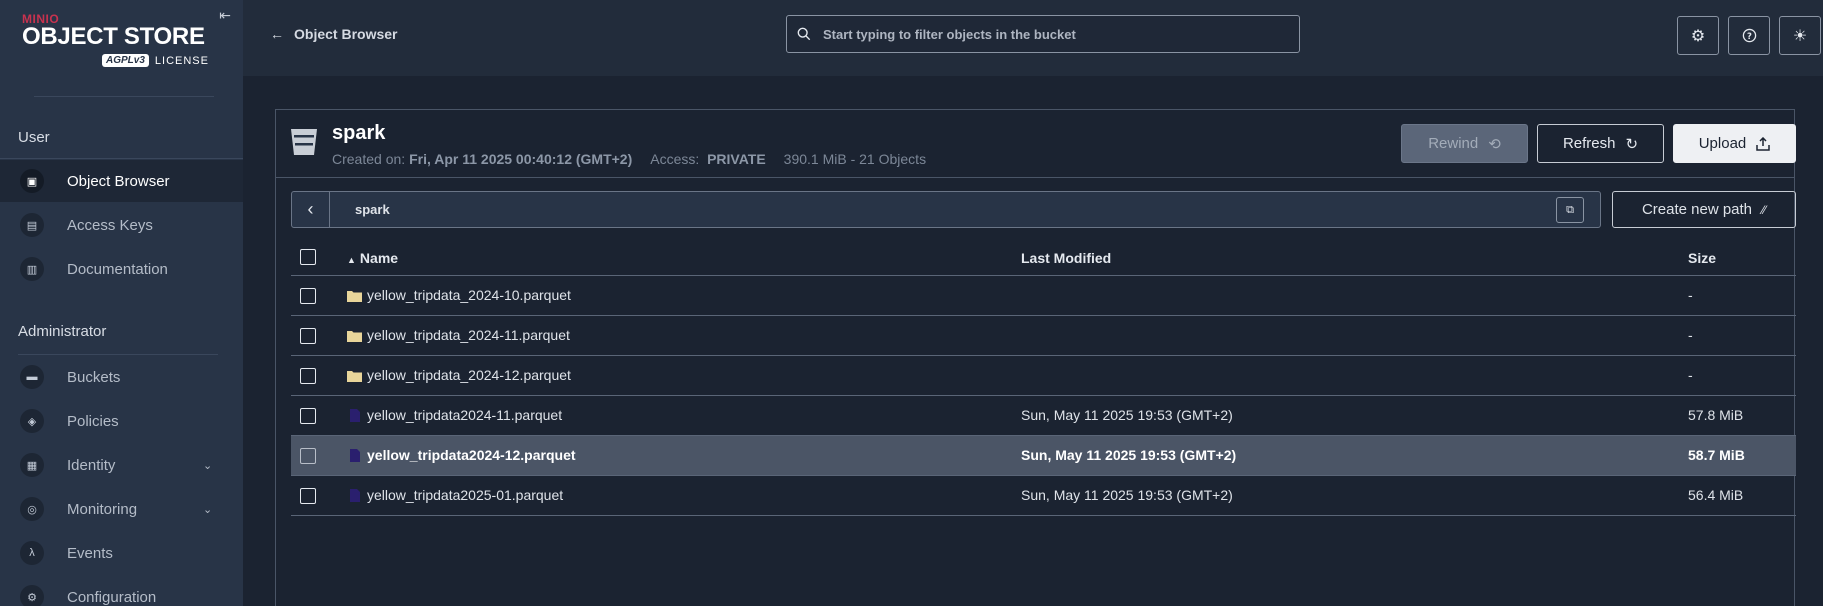  What do you see at coordinates (469, 375) in the screenshot?
I see `row-name-text: yellow_tripdata_2024-12.parquet` at bounding box center [469, 375].